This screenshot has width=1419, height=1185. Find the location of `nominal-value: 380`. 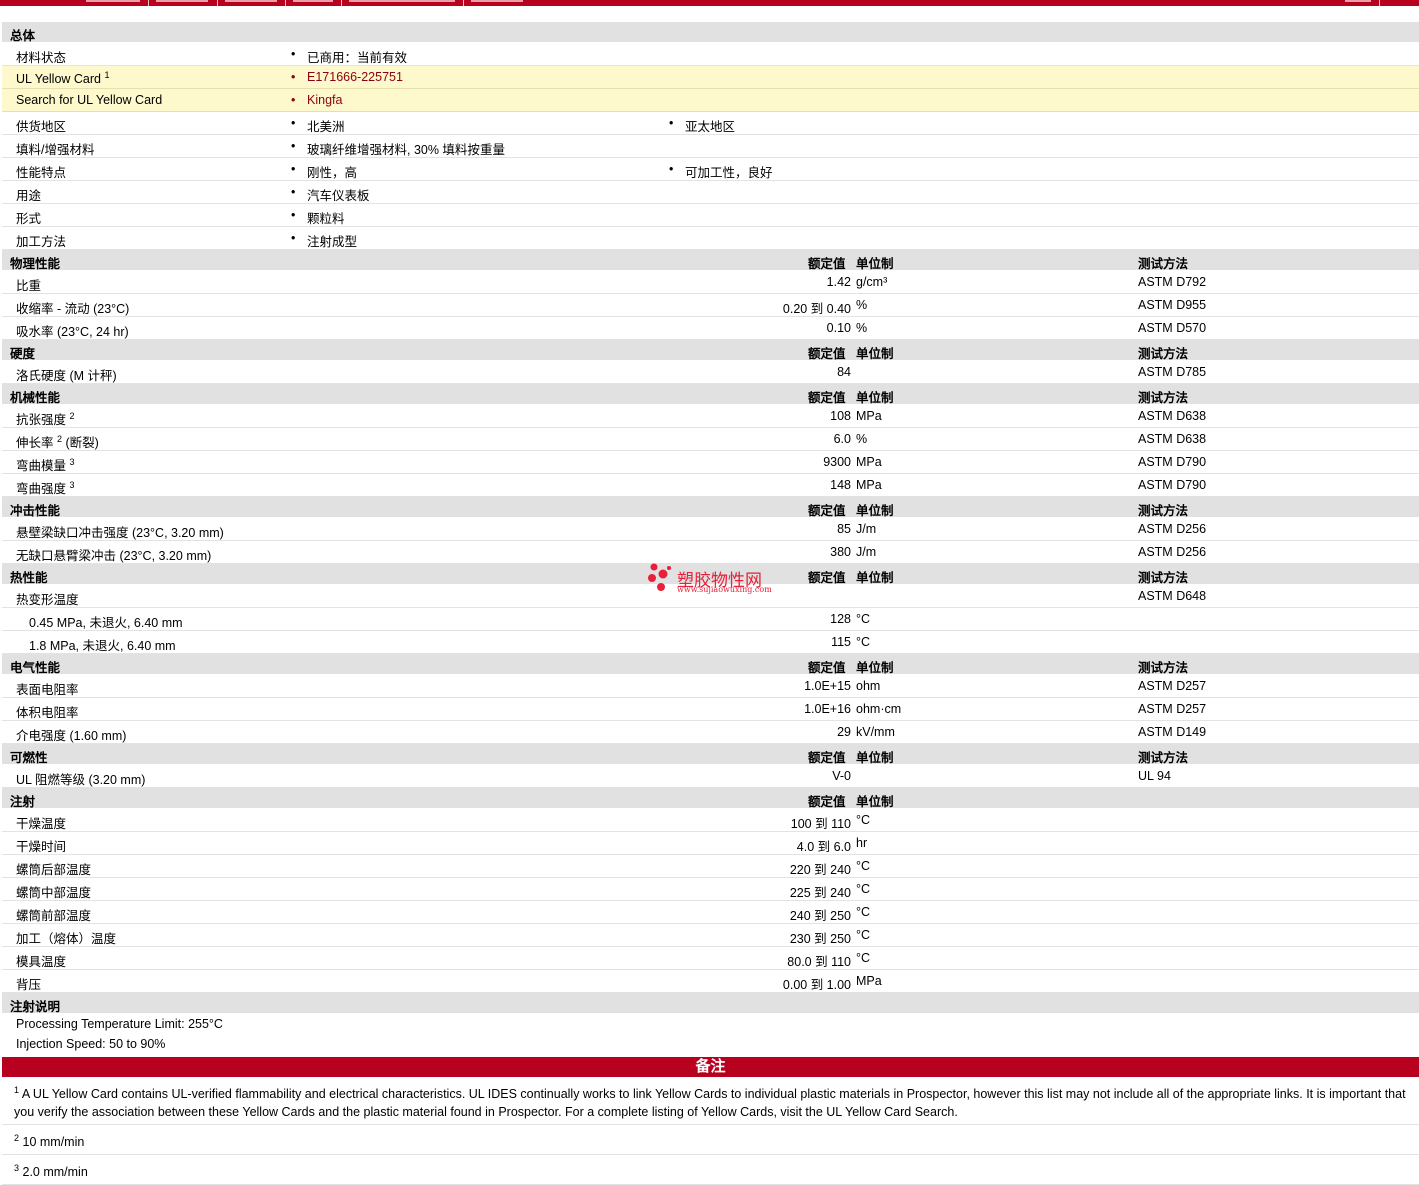

nominal-value: 380 is located at coordinates (840, 552).